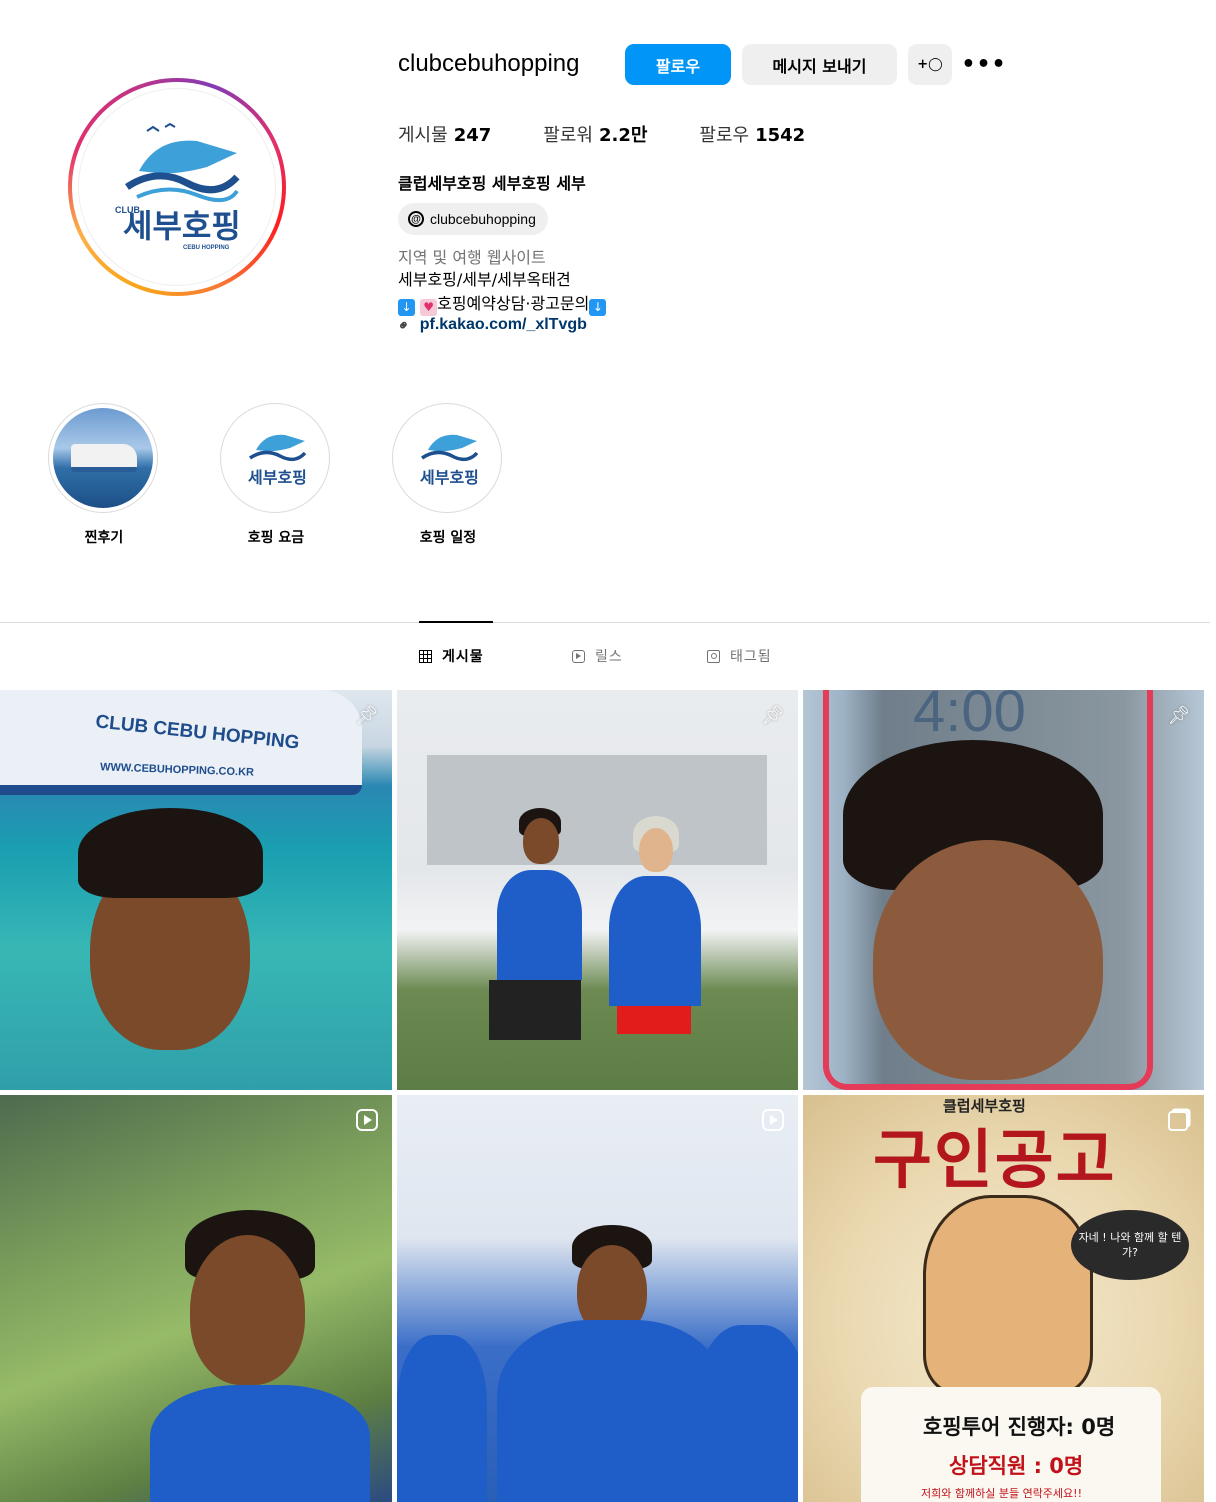 The width and height of the screenshot is (1216, 1502). I want to click on threads-handle: clubcebuhopping, so click(483, 219).